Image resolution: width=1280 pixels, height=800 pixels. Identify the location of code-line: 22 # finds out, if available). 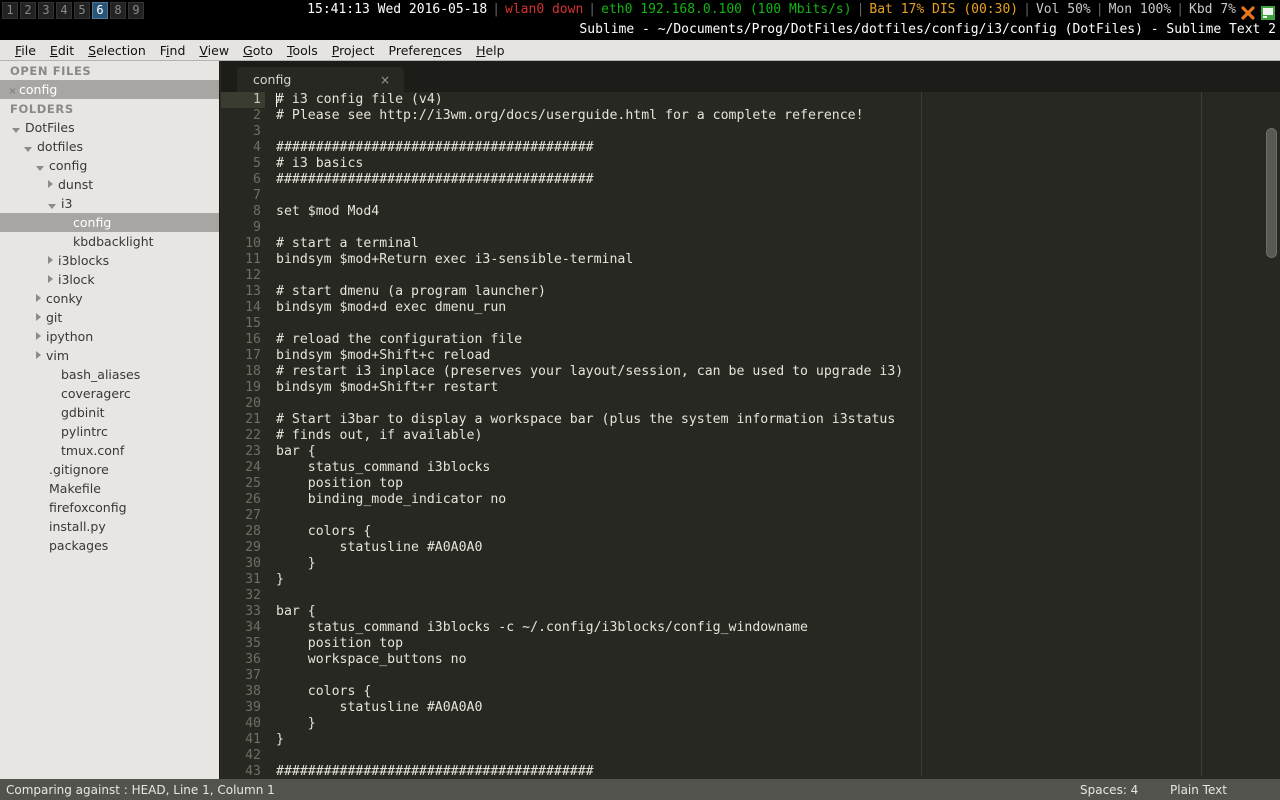
(750, 436).